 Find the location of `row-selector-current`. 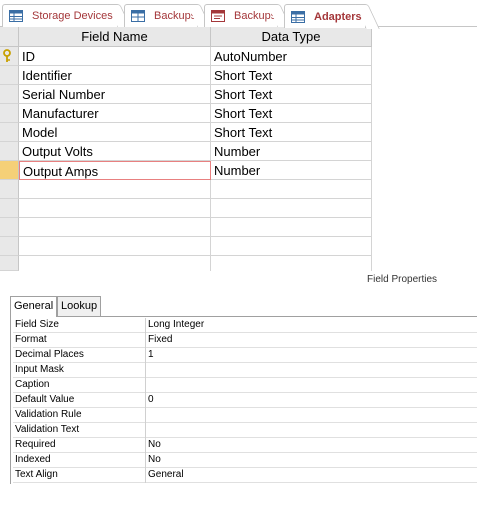

row-selector-current is located at coordinates (9, 170).